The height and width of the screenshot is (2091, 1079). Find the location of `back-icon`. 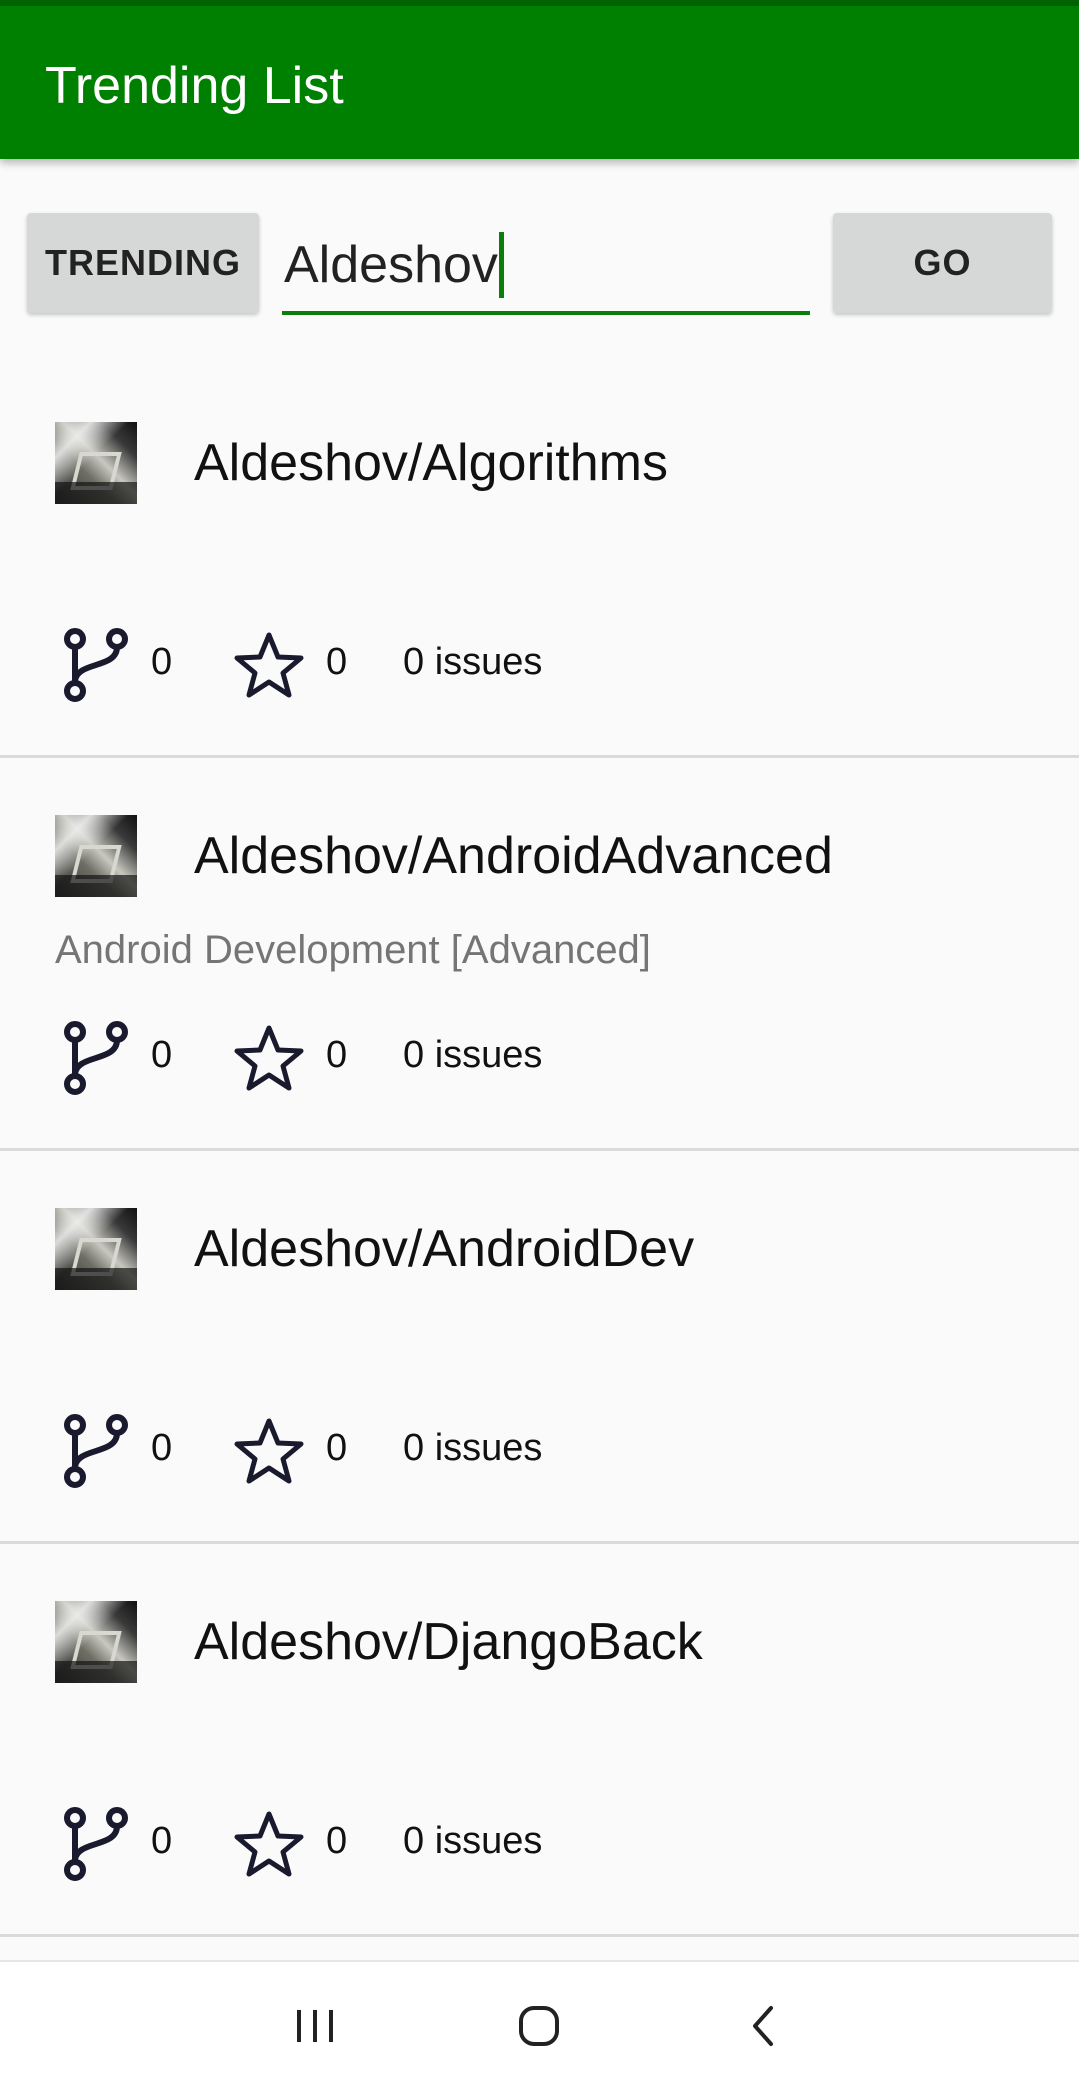

back-icon is located at coordinates (763, 2026).